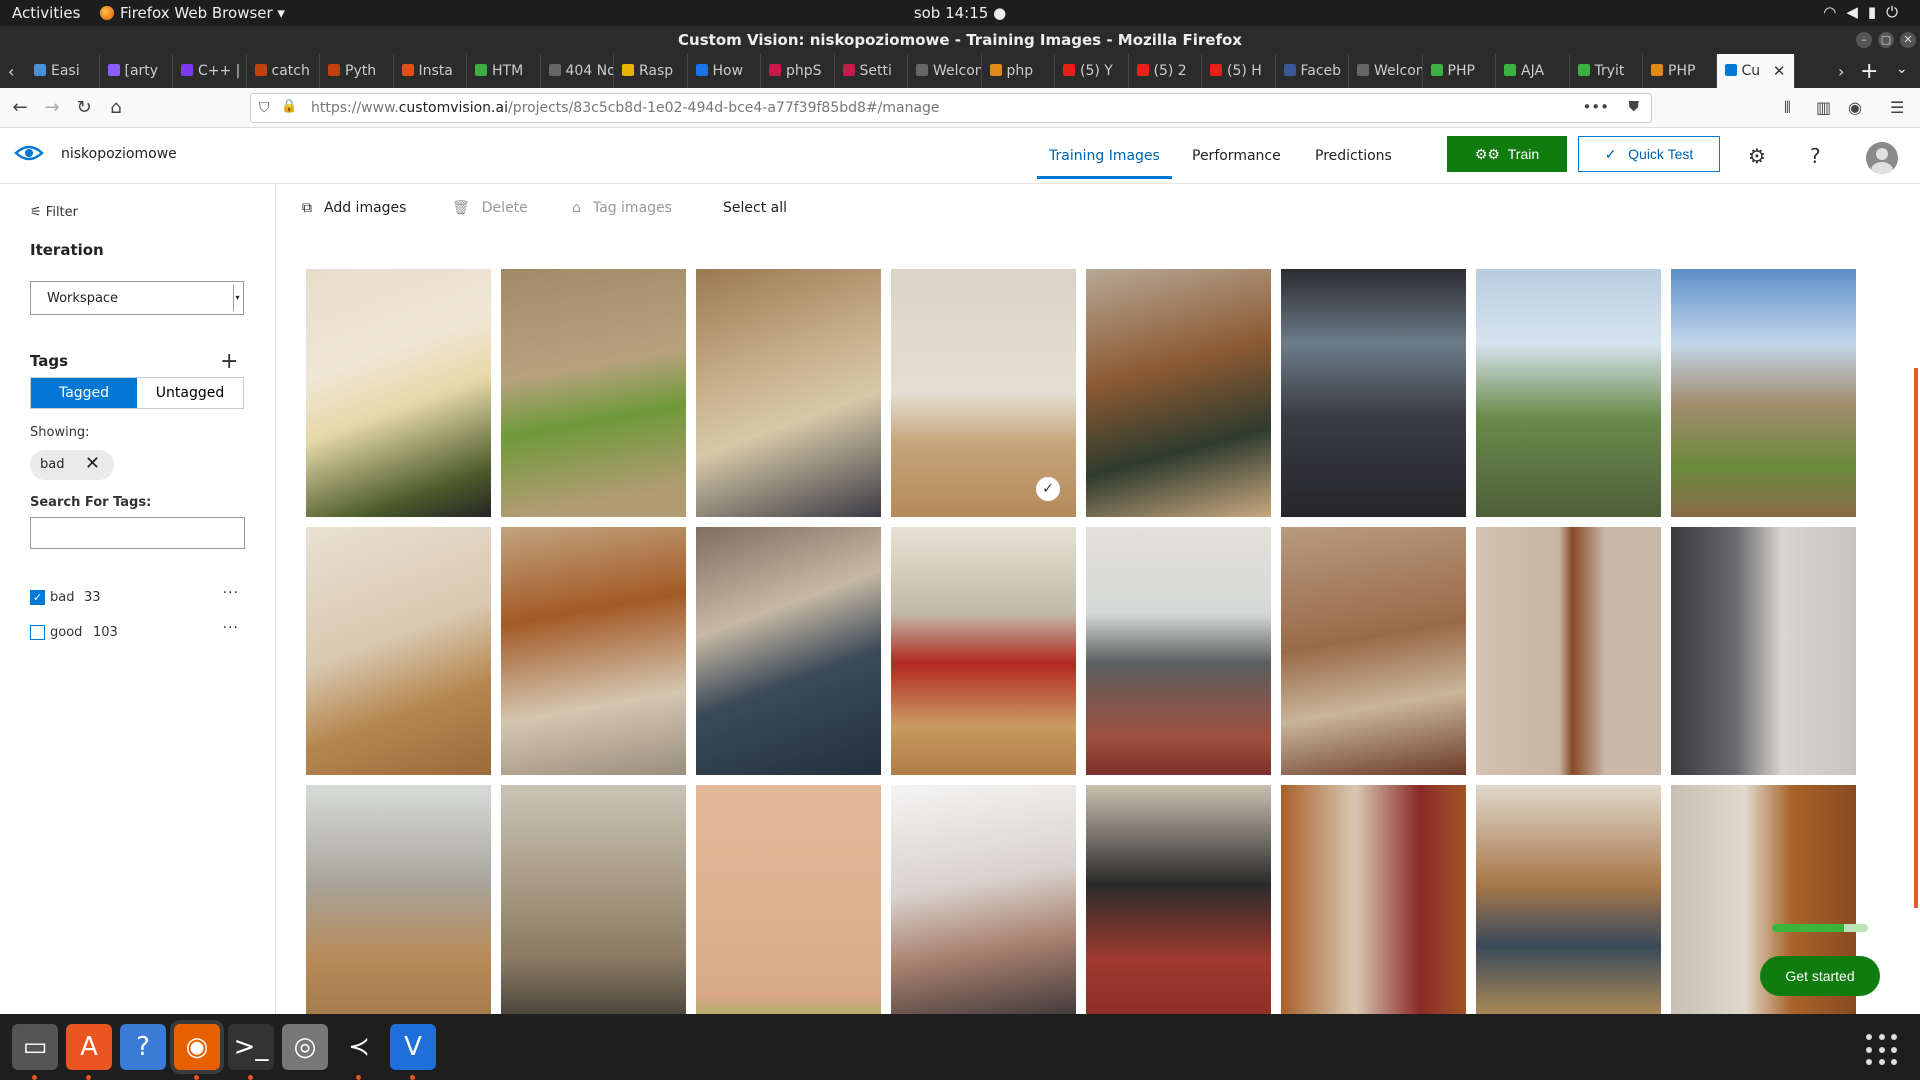 This screenshot has width=1920, height=1080. I want to click on library-icon: ⫴, so click(1787, 108).